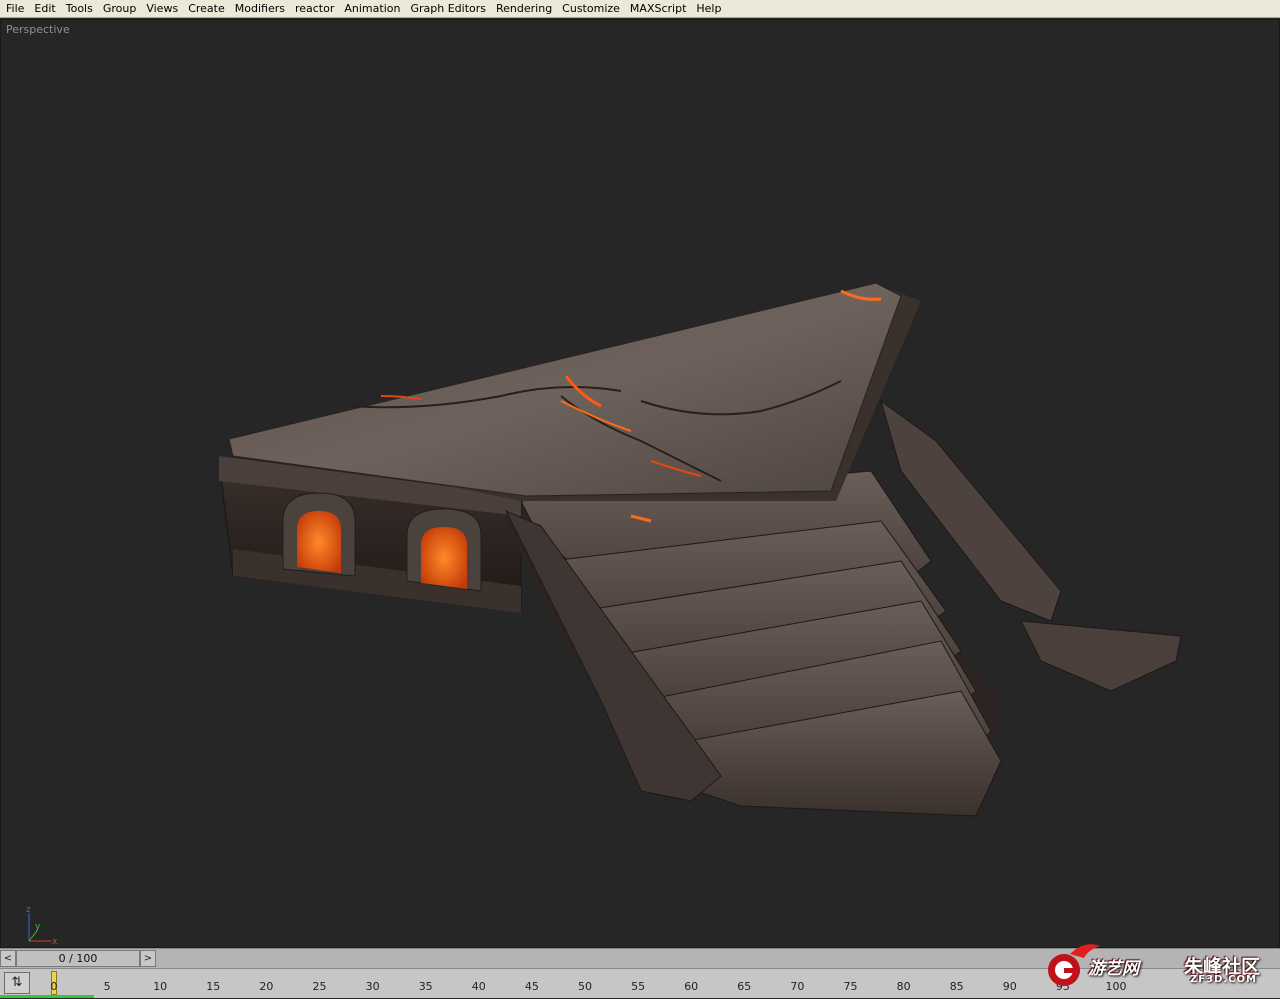  I want to click on timeline-tick-label: 10, so click(160, 986).